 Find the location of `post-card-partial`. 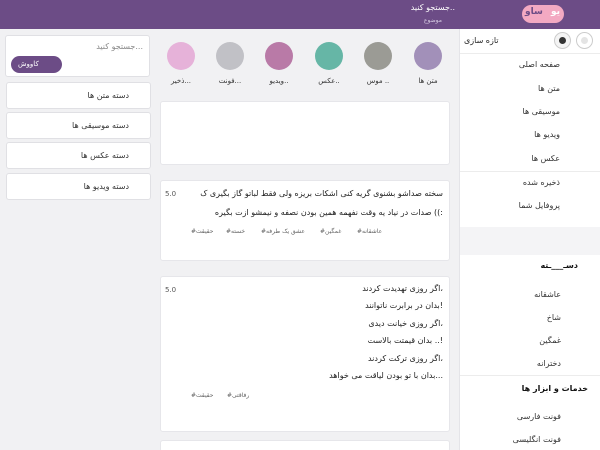

post-card-partial is located at coordinates (305, 445).